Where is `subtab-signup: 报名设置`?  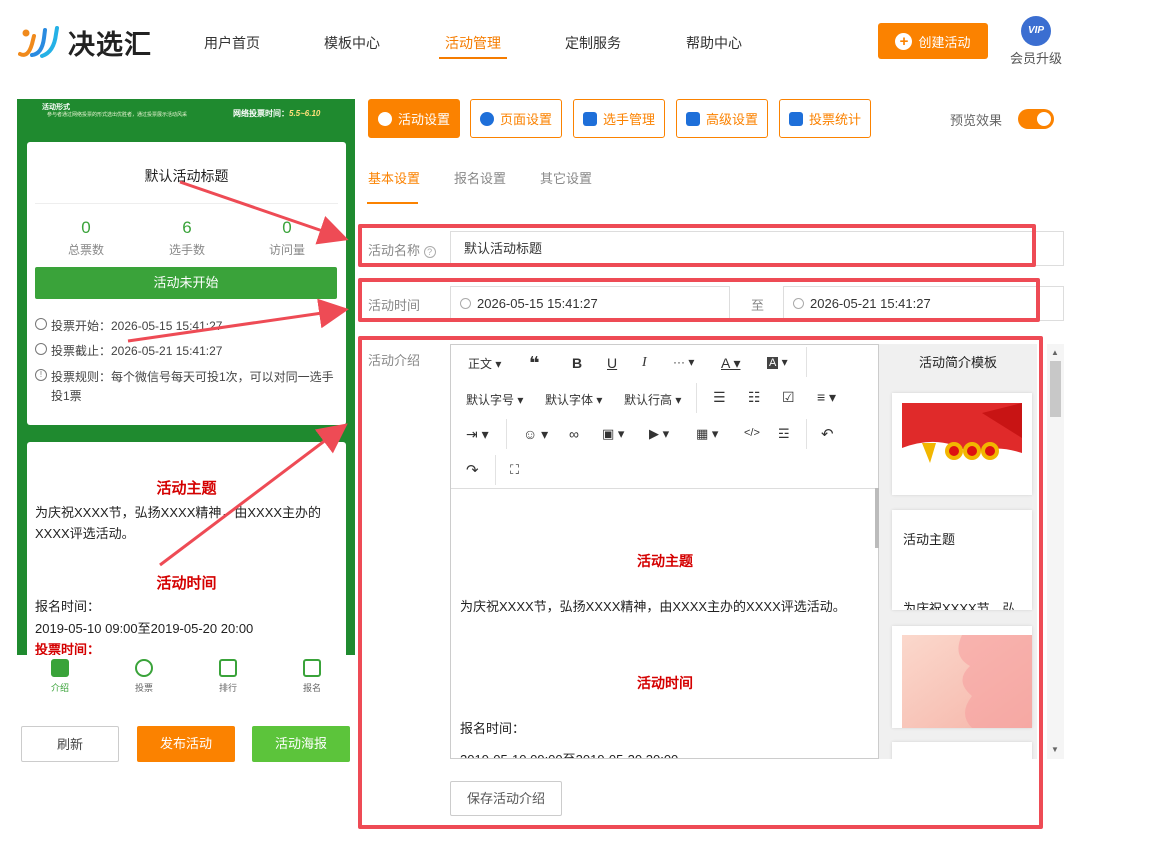 subtab-signup: 报名设置 is located at coordinates (480, 177).